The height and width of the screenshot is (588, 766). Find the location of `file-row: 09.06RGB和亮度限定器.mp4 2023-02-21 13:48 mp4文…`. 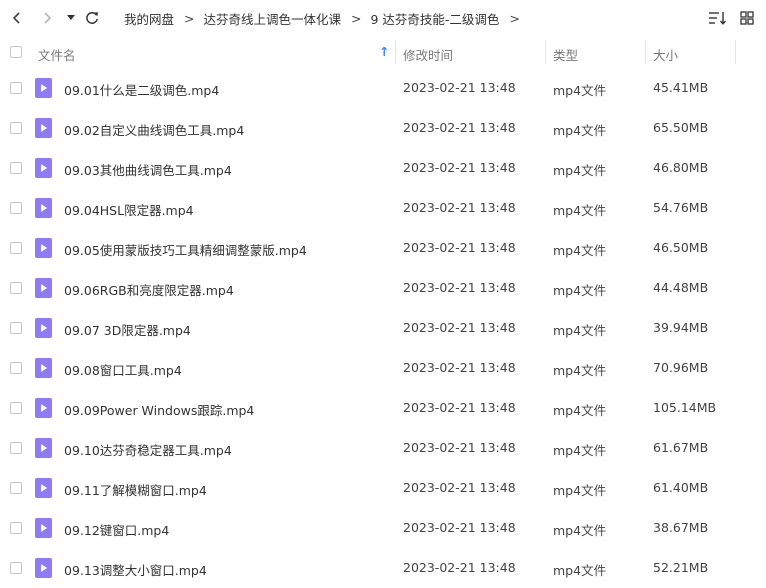

file-row: 09.06RGB和亮度限定器.mp4 2023-02-21 13:48 mp4文… is located at coordinates (383, 288).